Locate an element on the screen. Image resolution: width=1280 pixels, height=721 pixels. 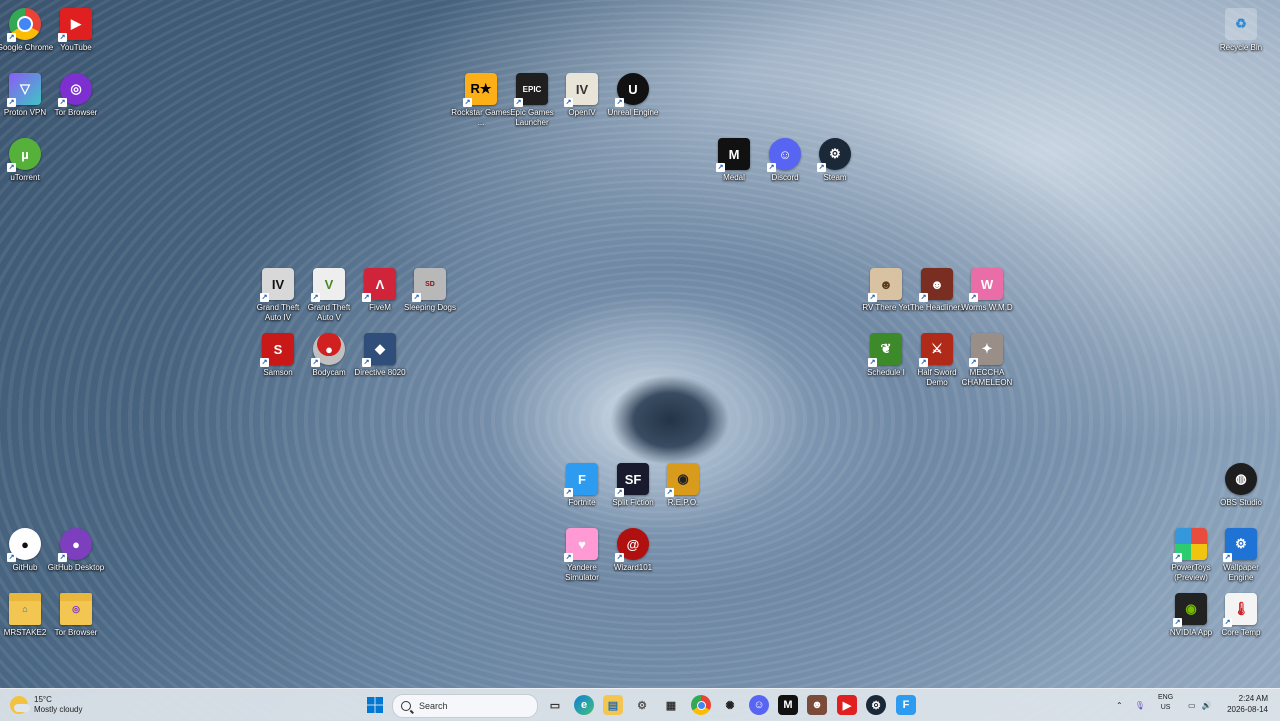
steam-taskbar-icon: ⚙ is located at coordinates (876, 705).